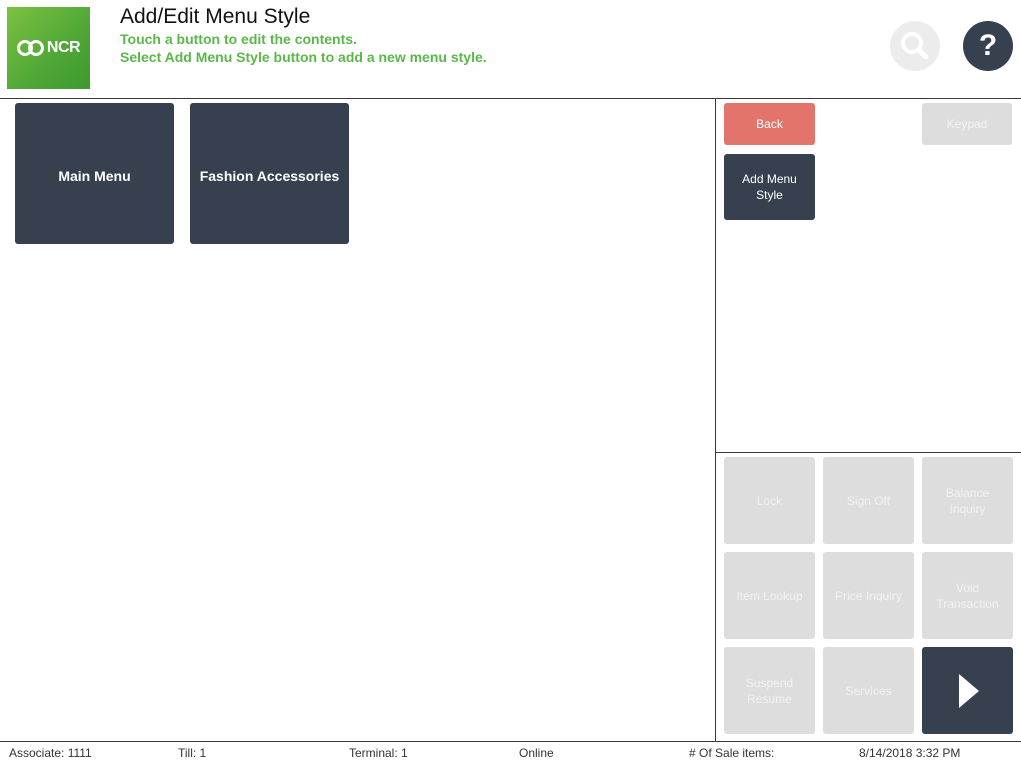 The height and width of the screenshot is (765, 1021). What do you see at coordinates (536, 753) in the screenshot?
I see `connection-status: Online` at bounding box center [536, 753].